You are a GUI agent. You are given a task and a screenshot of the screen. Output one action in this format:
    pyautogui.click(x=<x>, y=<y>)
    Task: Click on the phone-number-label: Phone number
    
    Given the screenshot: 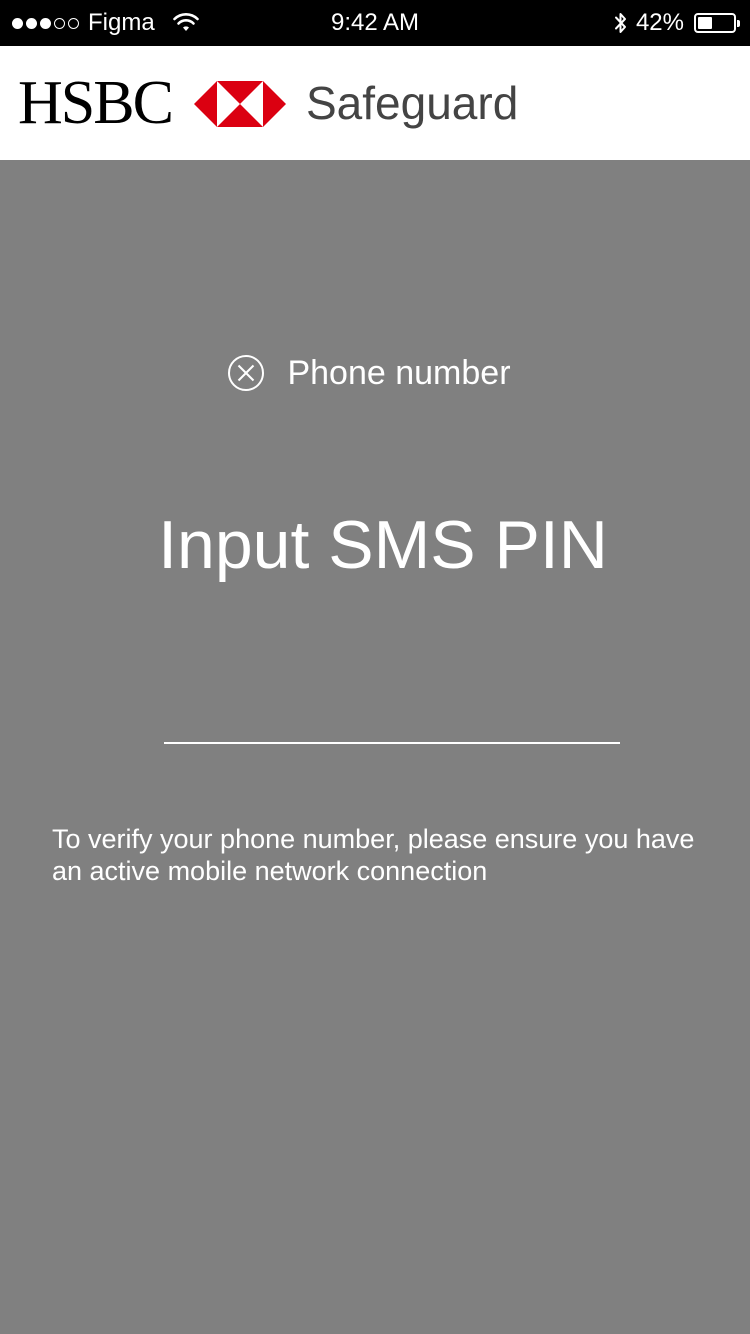 What is the action you would take?
    pyautogui.click(x=399, y=373)
    